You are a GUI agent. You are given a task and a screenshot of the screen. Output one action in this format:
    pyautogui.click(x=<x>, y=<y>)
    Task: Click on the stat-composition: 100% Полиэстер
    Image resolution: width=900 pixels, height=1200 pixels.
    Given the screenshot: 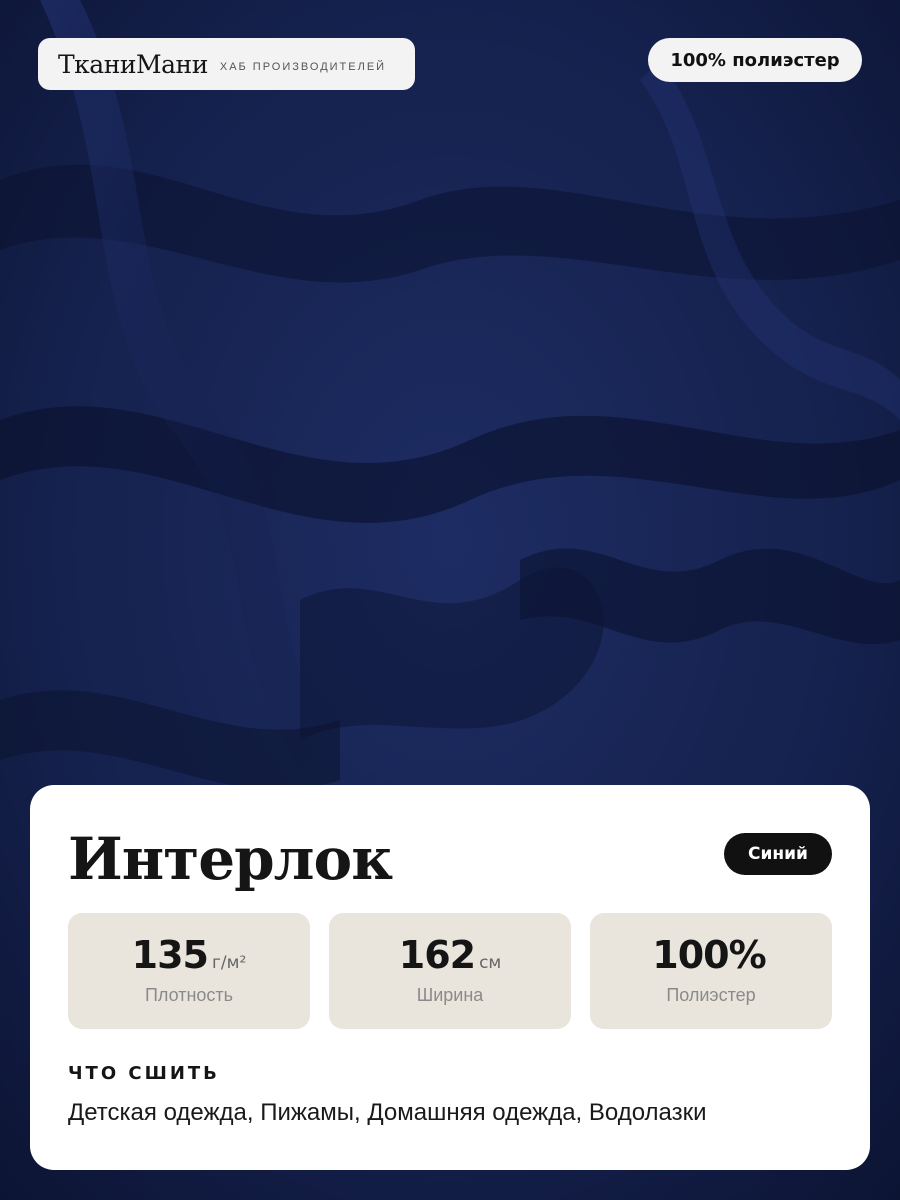 What is the action you would take?
    pyautogui.click(x=711, y=971)
    